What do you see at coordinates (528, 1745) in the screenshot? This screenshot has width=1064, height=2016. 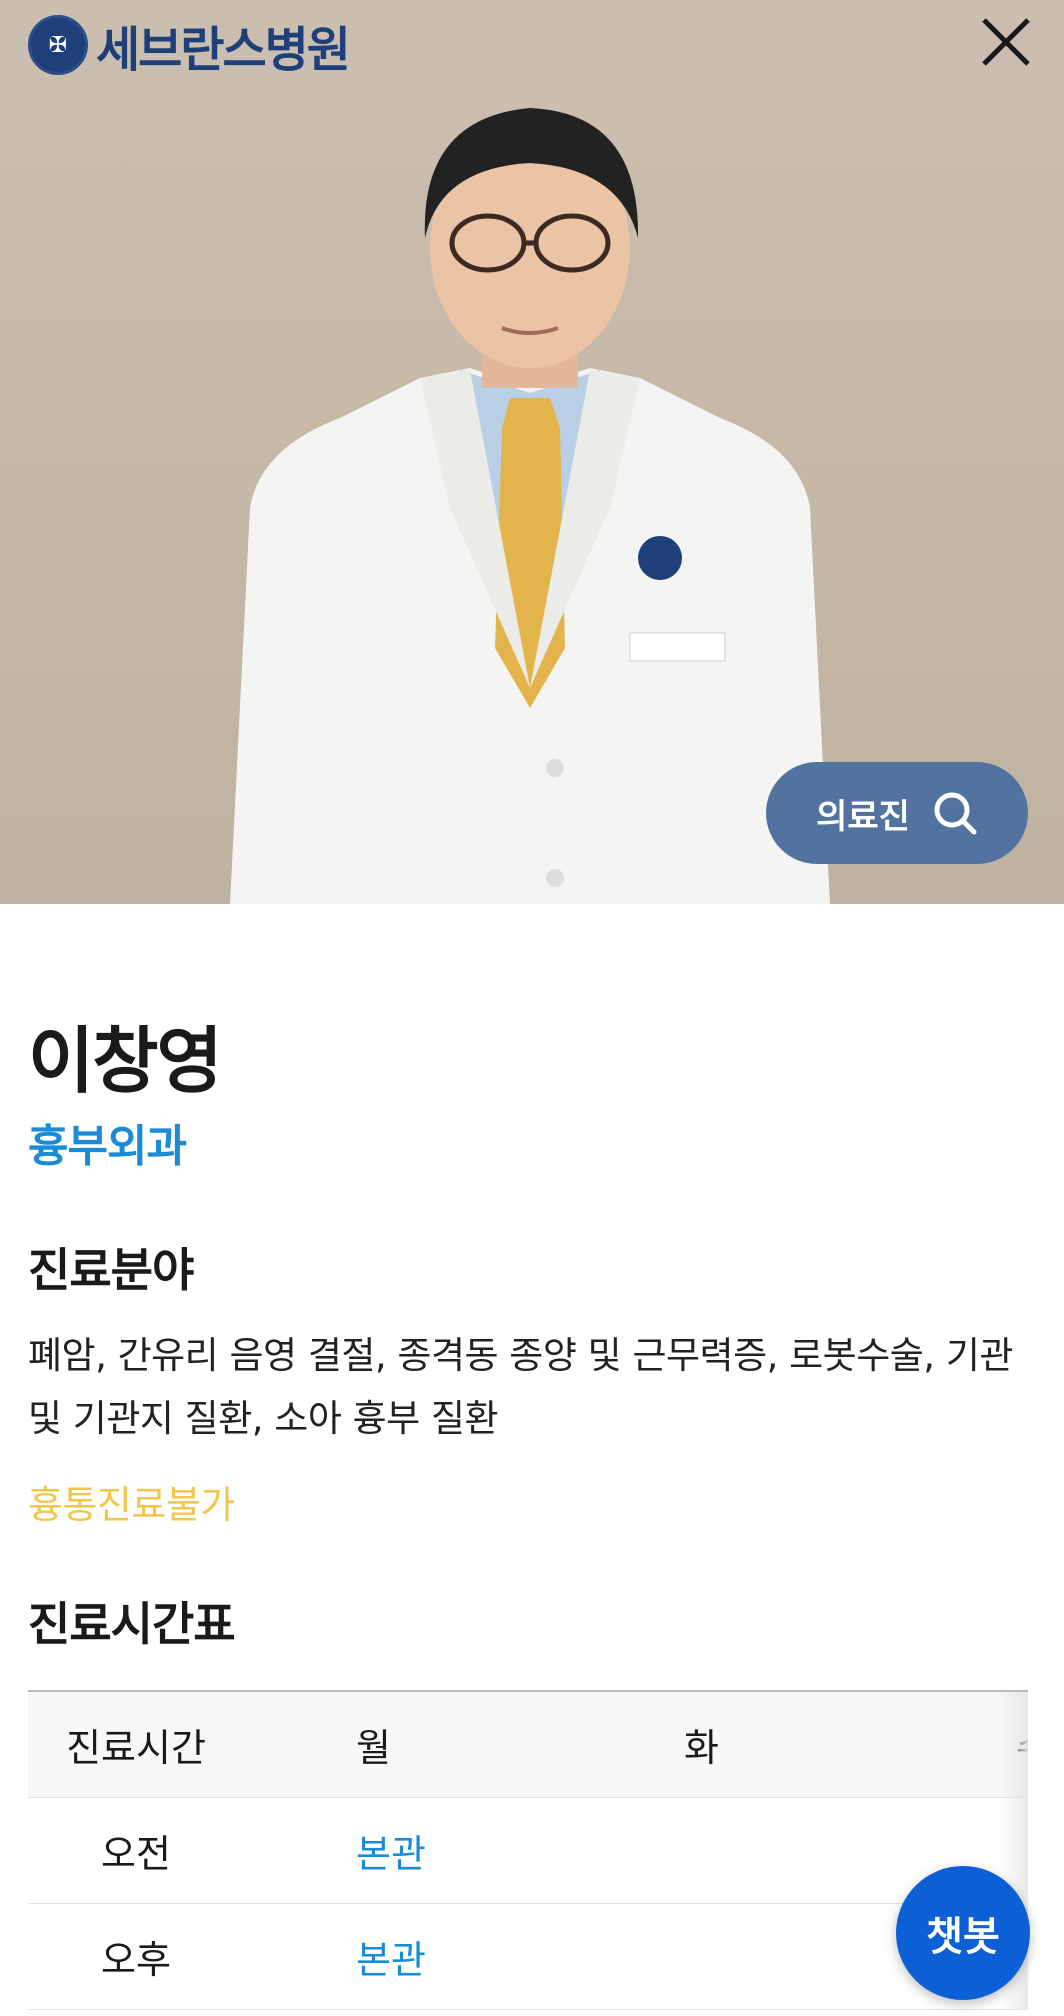 I see `table-header-row: 진료시간 월 화 수` at bounding box center [528, 1745].